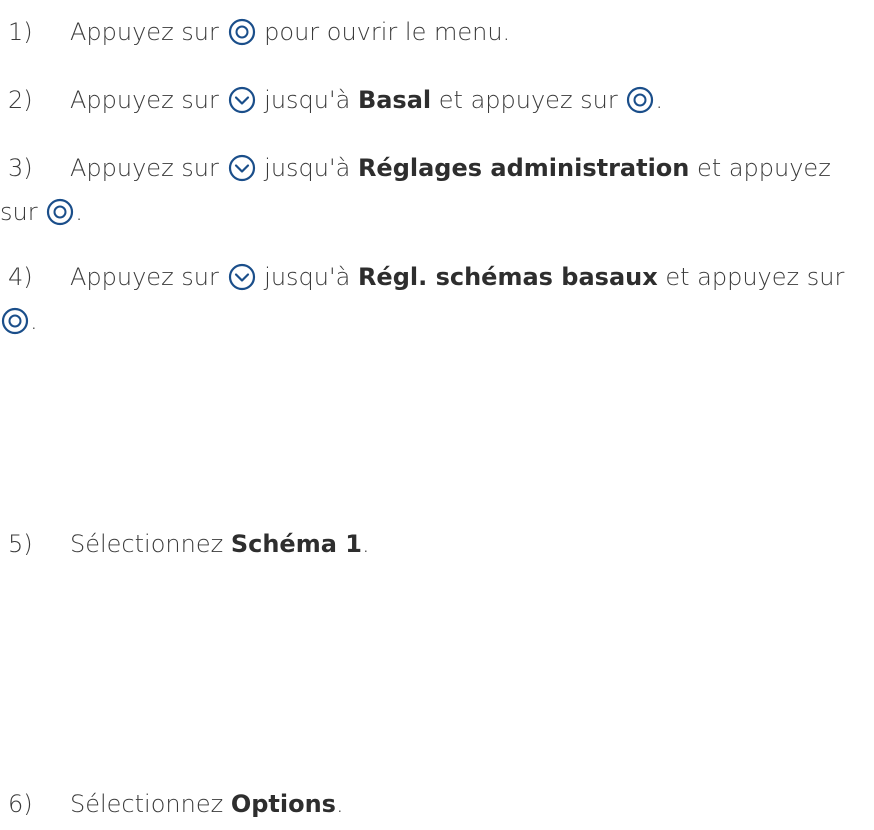 Image resolution: width=874 pixels, height=830 pixels. Describe the element at coordinates (20, 100) in the screenshot. I see `step-number: 2)` at that location.